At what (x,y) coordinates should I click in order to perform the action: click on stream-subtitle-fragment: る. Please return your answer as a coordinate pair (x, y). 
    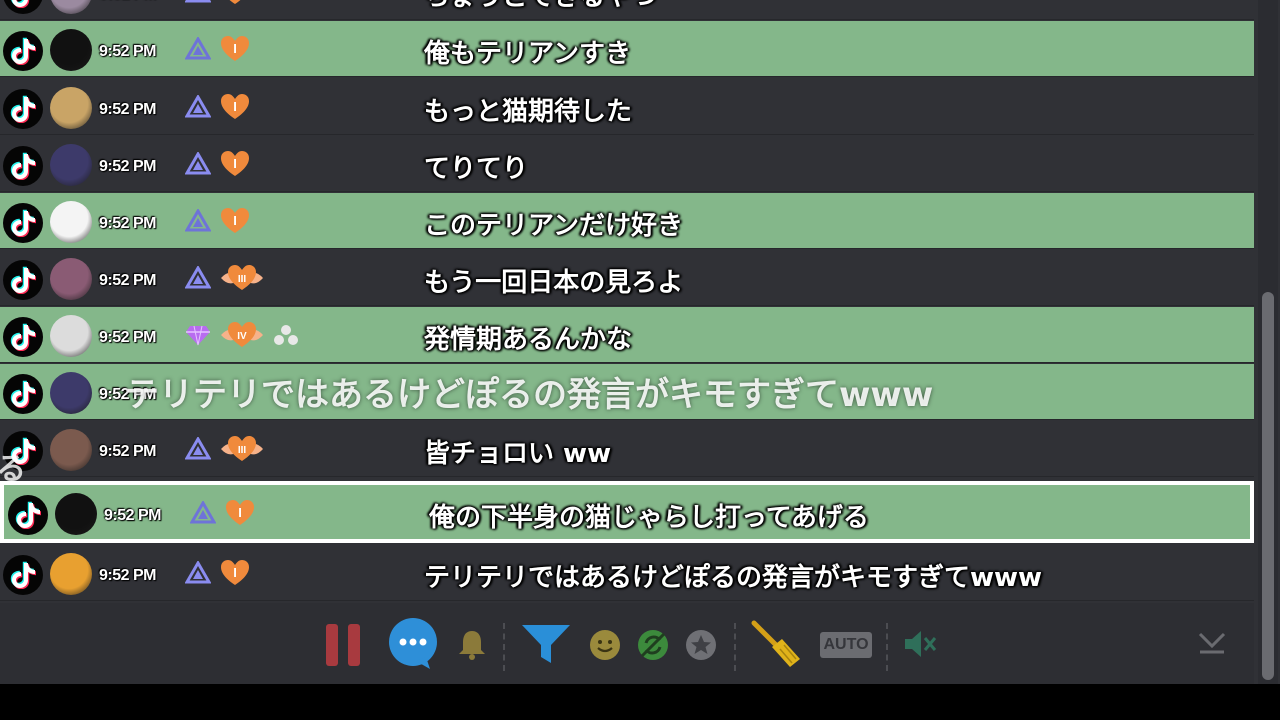
    Looking at the image, I should click on (13, 469).